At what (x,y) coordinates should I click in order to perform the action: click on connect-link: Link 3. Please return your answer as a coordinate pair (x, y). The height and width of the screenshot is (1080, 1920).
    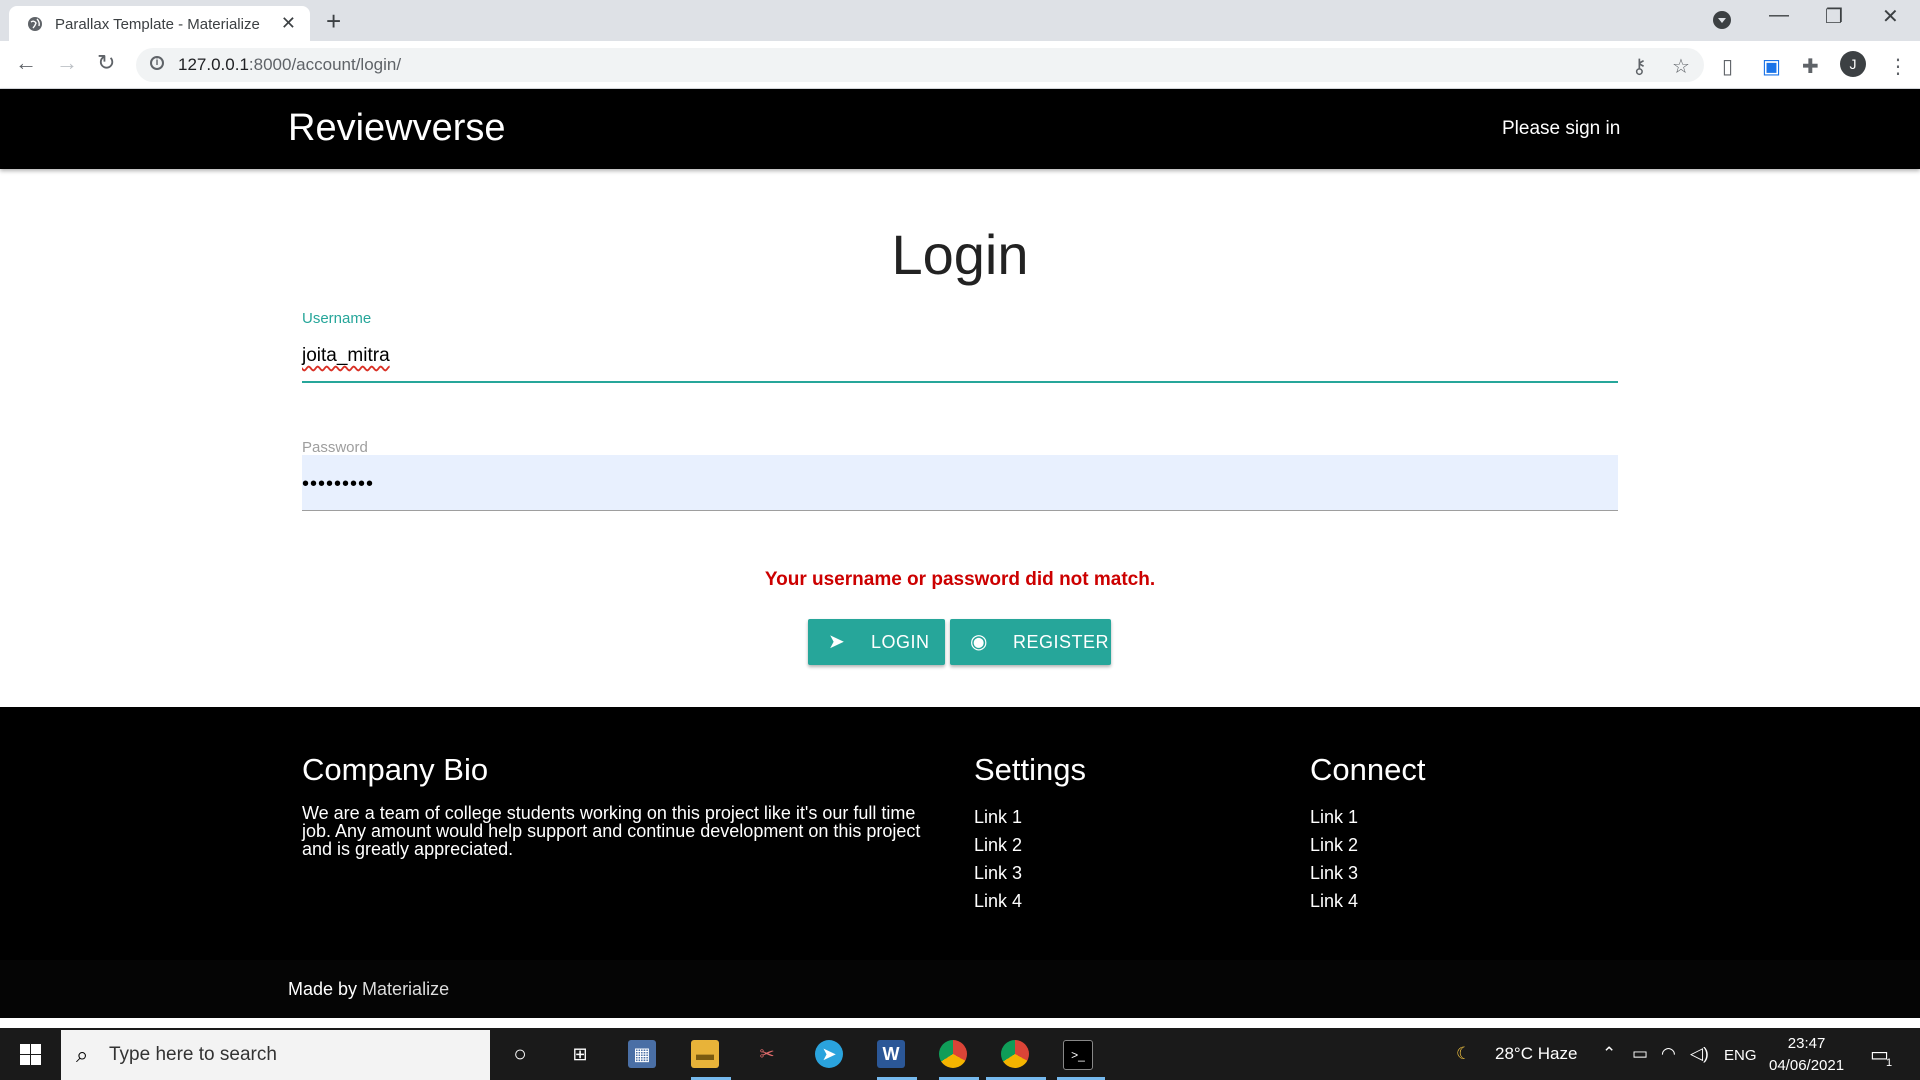
    Looking at the image, I should click on (1334, 877).